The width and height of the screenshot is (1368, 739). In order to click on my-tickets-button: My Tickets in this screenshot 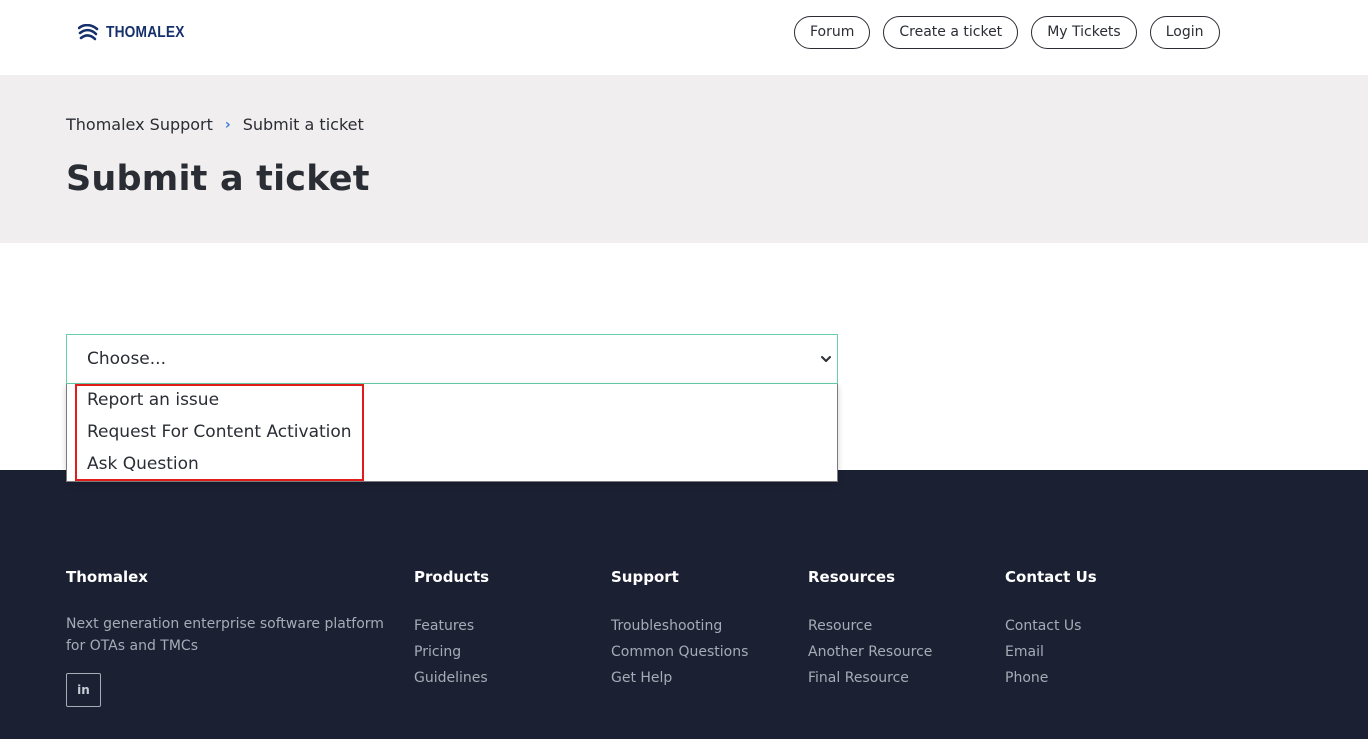, I will do `click(1084, 32)`.